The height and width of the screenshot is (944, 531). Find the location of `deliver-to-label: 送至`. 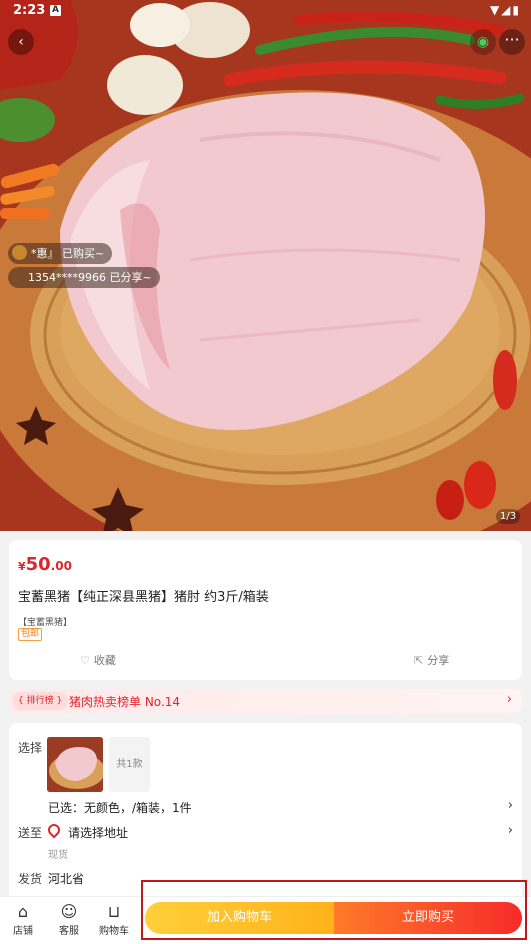

deliver-to-label: 送至 is located at coordinates (30, 833).